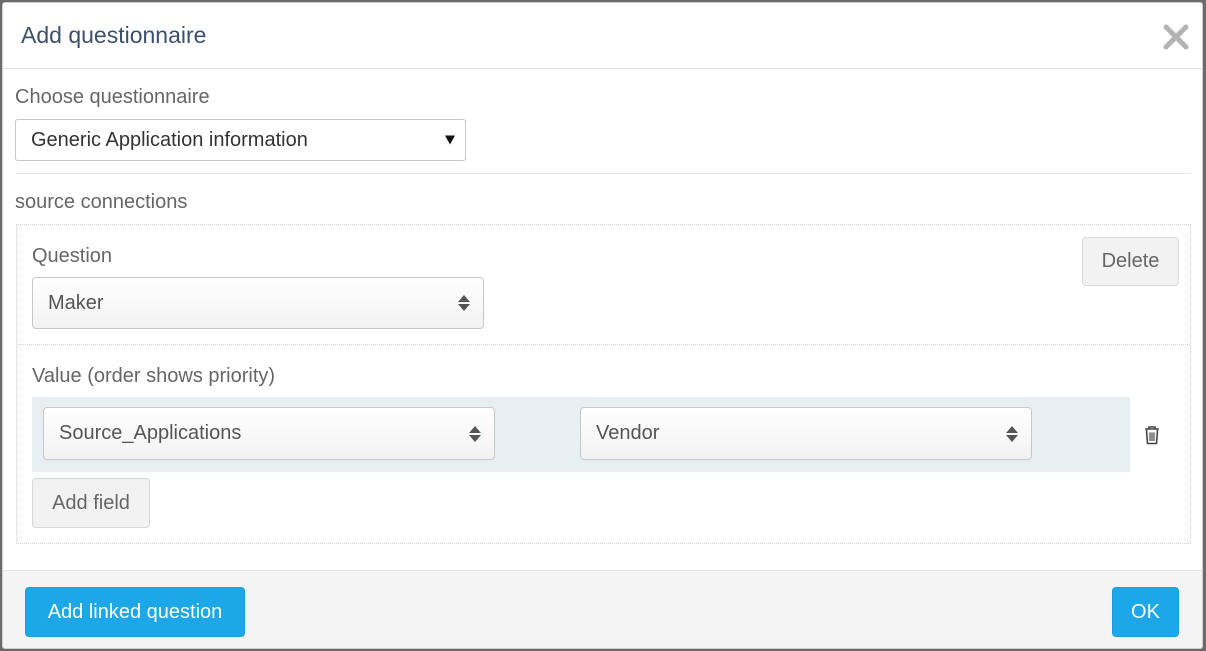  I want to click on questionnaire-select: Generic Application information, so click(240, 140).